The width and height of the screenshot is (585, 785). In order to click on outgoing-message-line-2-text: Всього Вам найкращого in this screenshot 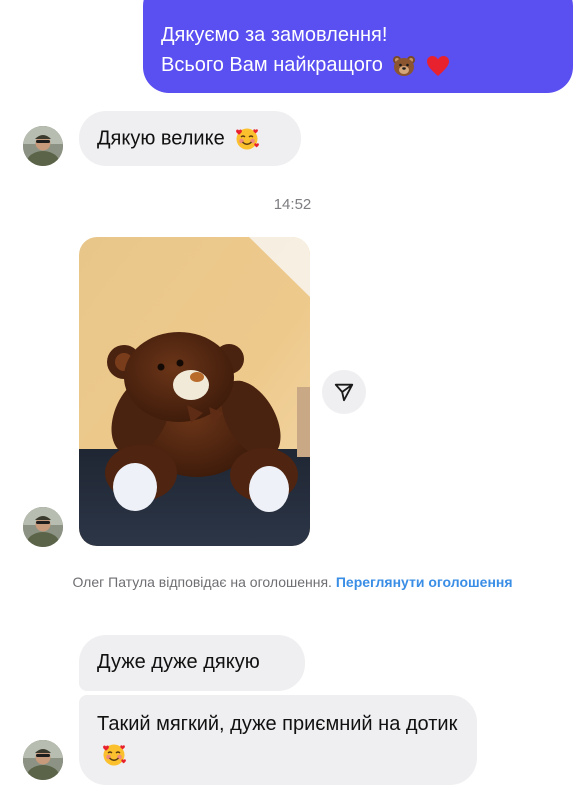, I will do `click(272, 65)`.